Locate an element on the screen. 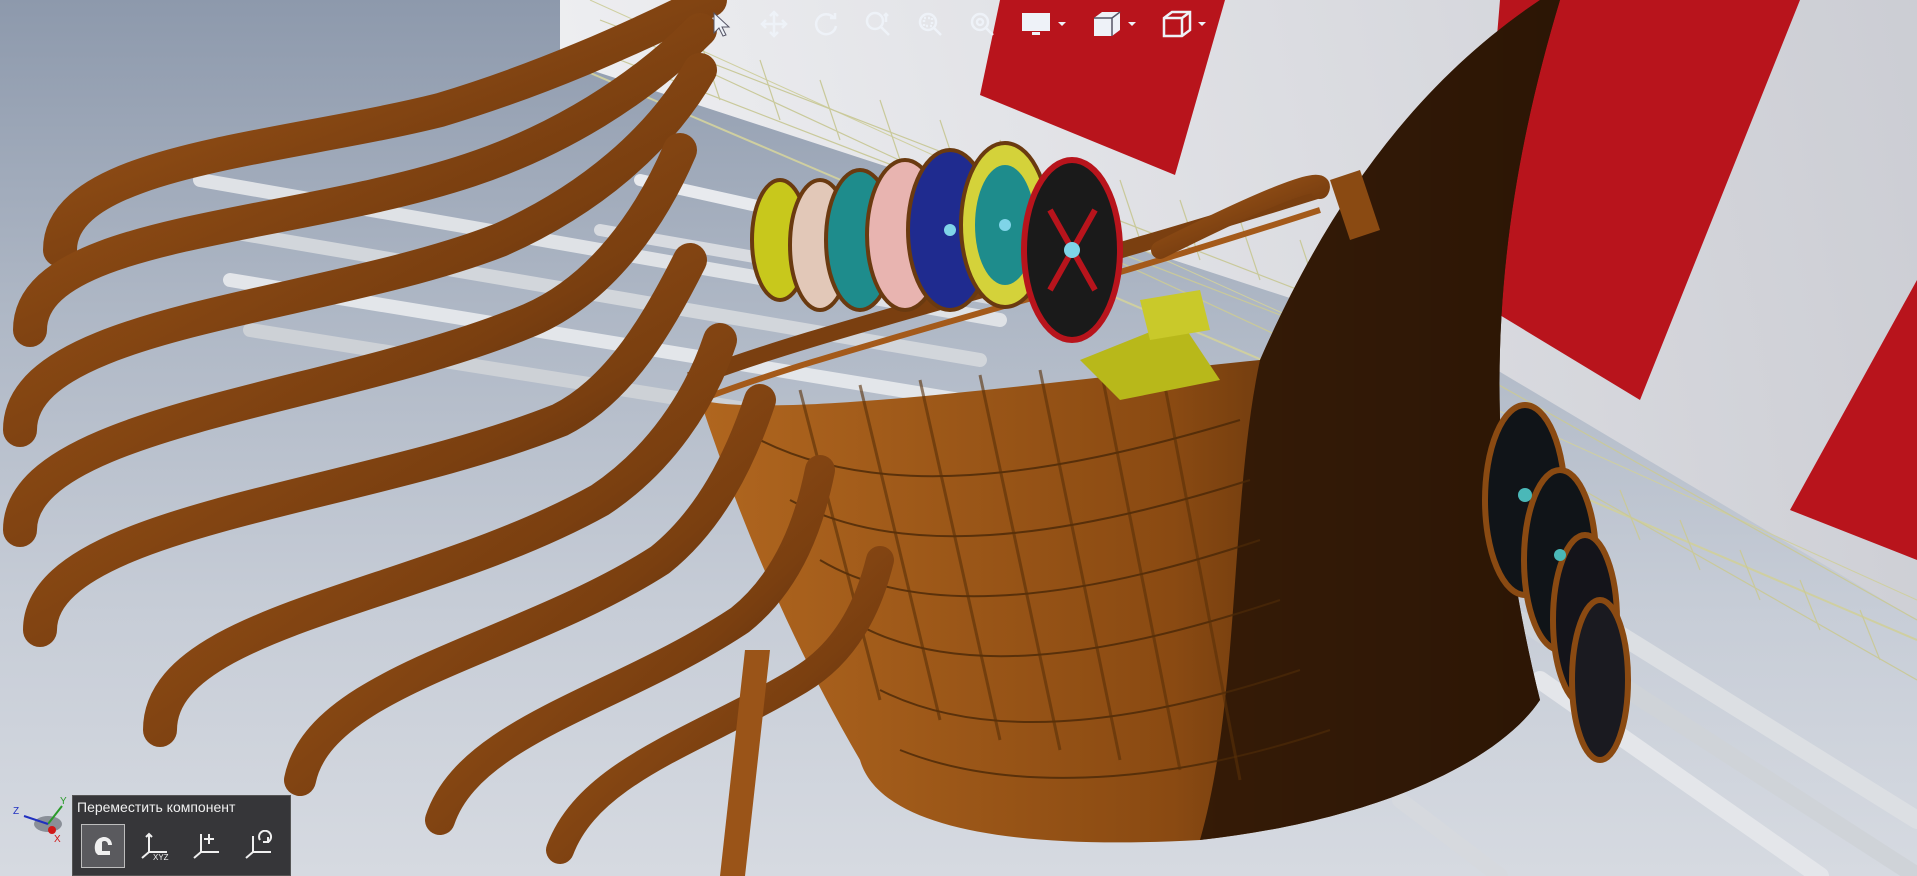  zoom-window-tool is located at coordinates (930, 24).